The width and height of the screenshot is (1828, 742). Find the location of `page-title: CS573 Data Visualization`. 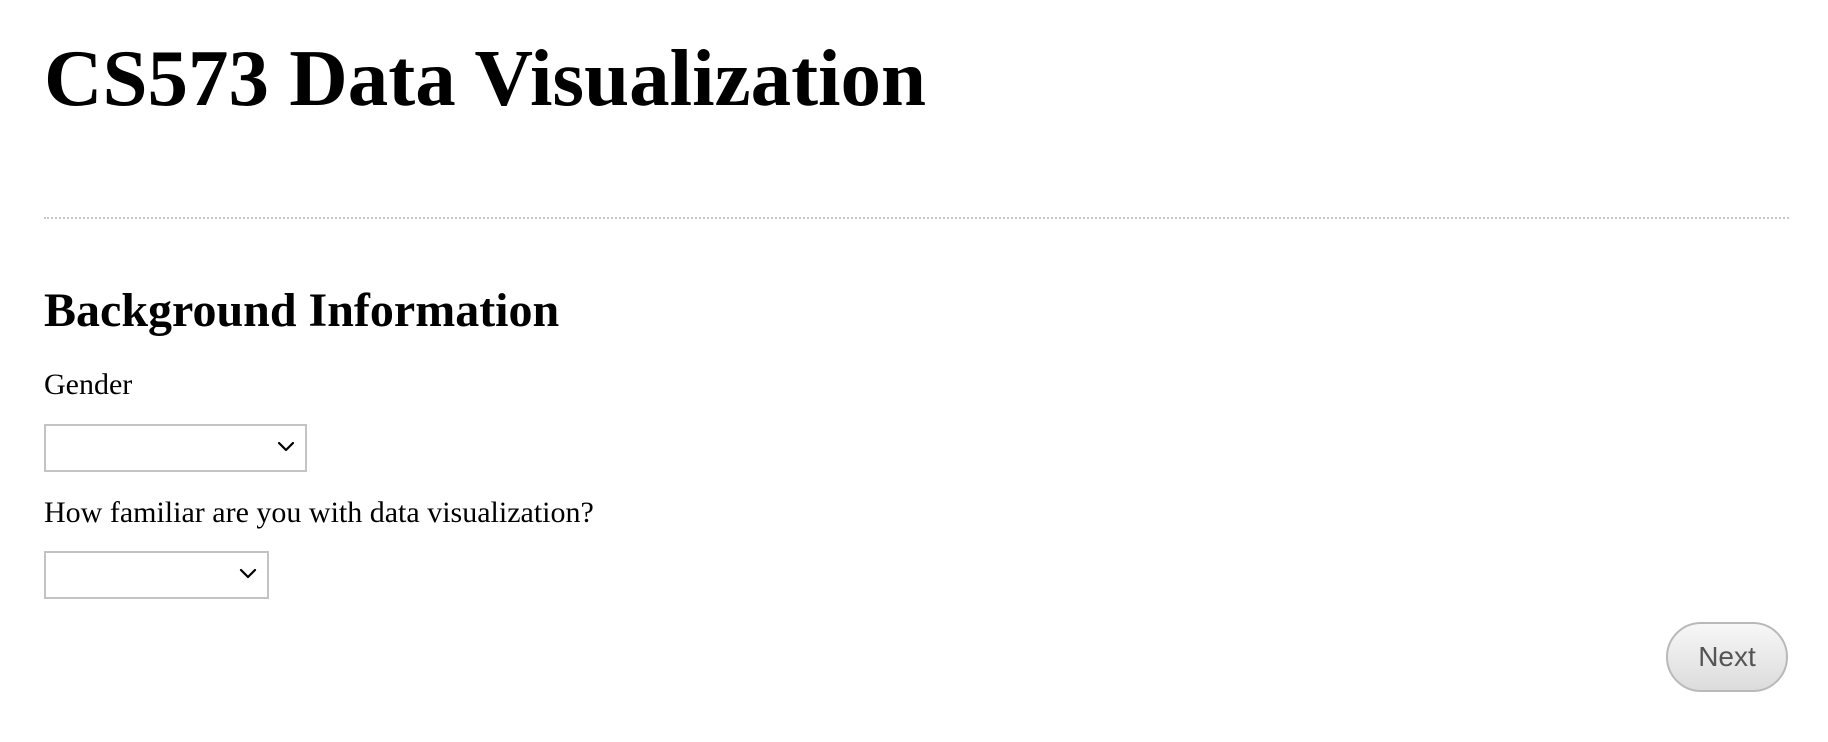

page-title: CS573 Data Visualization is located at coordinates (485, 78).